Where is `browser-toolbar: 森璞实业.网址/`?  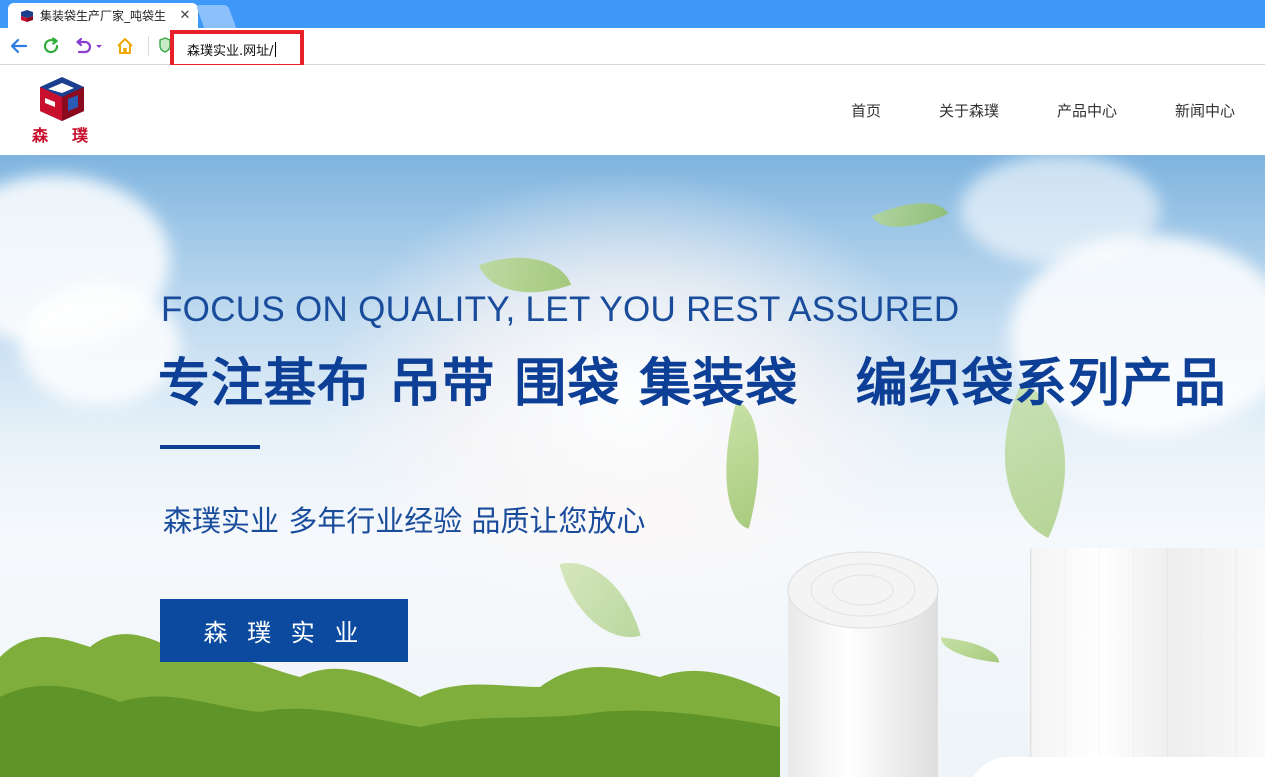
browser-toolbar: 森璞实业.网址/ is located at coordinates (632, 48).